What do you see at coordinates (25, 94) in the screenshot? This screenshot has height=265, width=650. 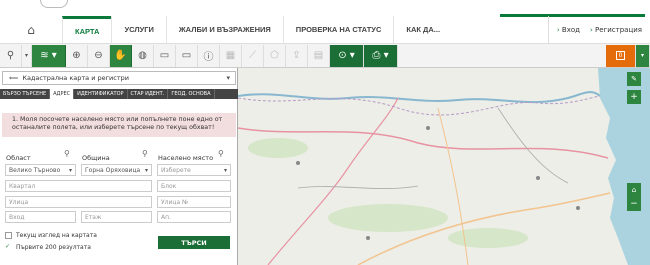 I see `tab-quick-search: БЪРЗО ТЪРСЕНЕ` at bounding box center [25, 94].